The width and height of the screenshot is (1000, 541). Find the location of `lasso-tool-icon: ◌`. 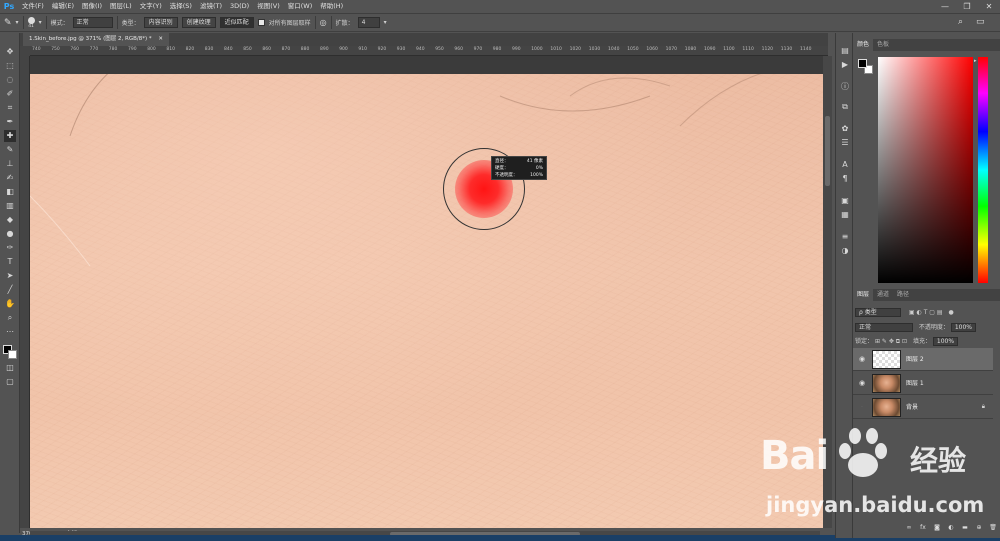

lasso-tool-icon: ◌ is located at coordinates (10, 80).